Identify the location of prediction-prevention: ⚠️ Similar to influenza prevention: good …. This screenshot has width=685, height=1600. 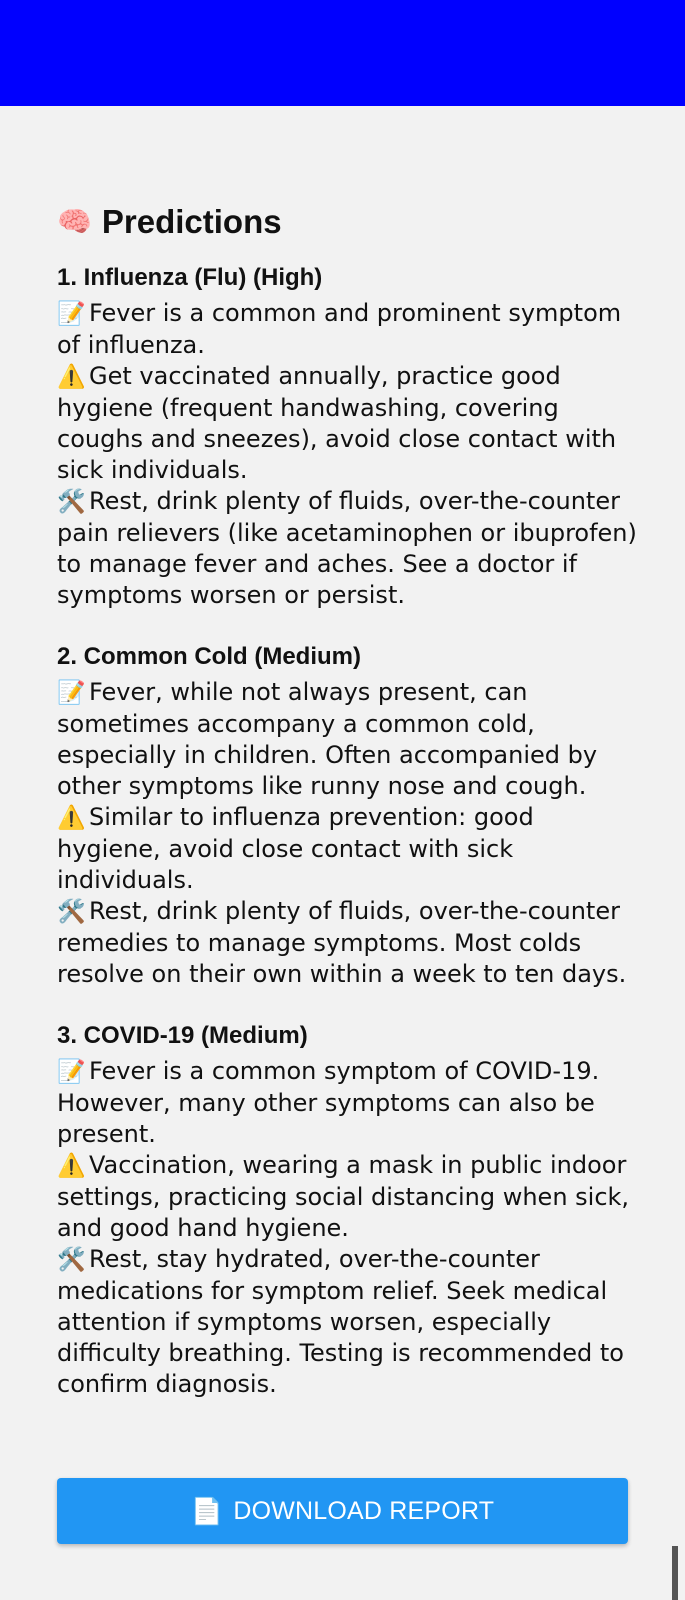
(347, 849).